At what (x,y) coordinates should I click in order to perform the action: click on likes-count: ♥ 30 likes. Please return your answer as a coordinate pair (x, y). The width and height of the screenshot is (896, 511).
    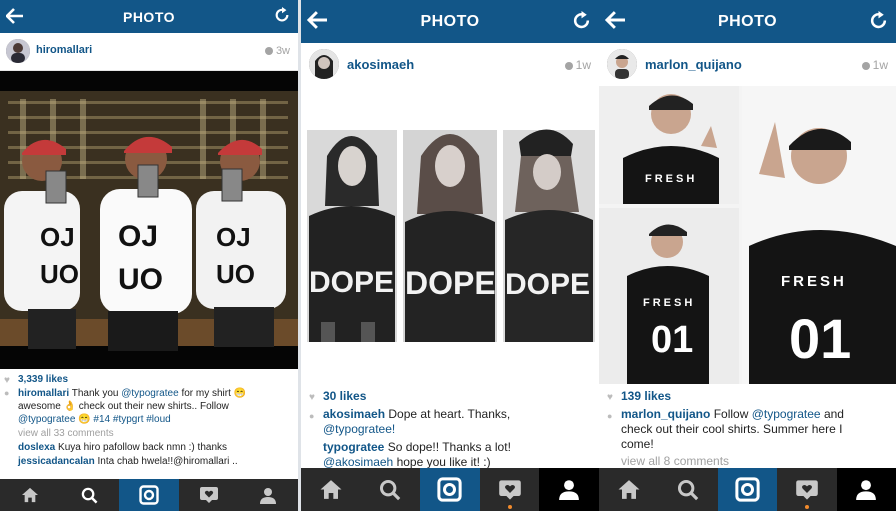
    Looking at the image, I should click on (443, 396).